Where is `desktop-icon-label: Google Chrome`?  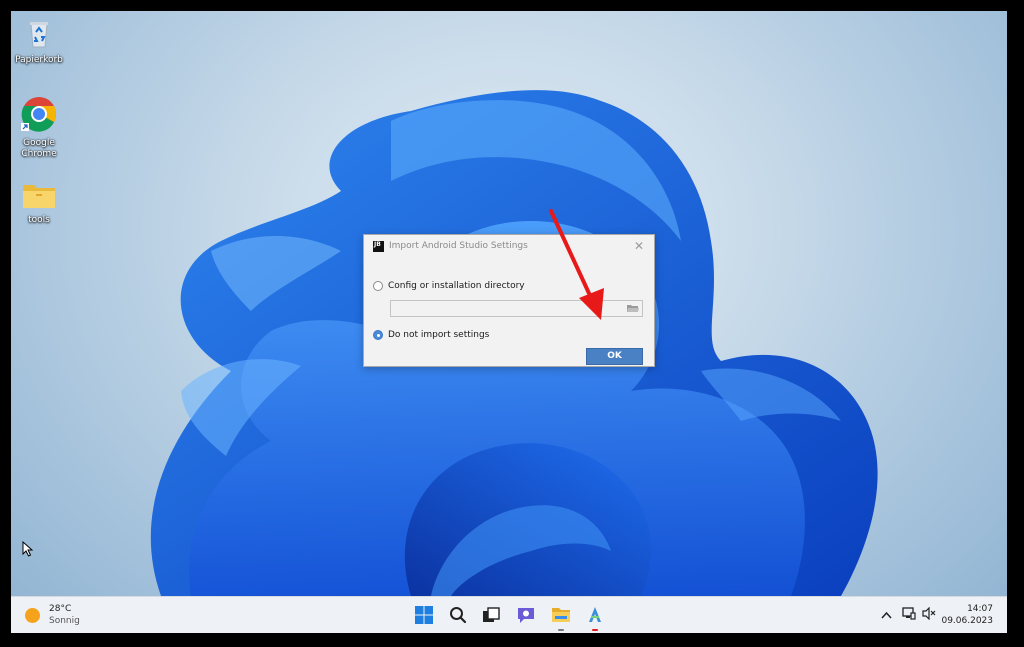 desktop-icon-label: Google Chrome is located at coordinates (39, 148).